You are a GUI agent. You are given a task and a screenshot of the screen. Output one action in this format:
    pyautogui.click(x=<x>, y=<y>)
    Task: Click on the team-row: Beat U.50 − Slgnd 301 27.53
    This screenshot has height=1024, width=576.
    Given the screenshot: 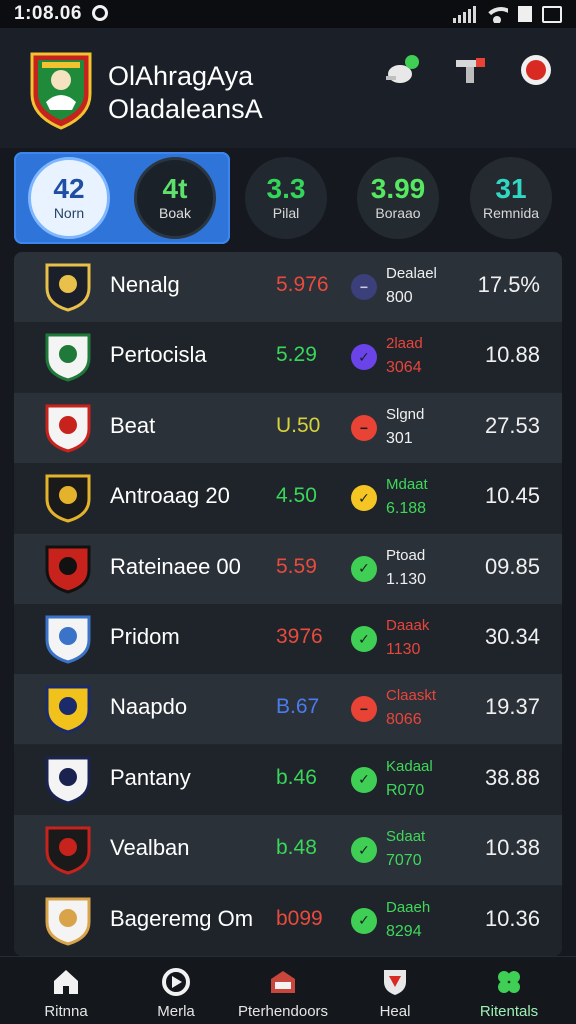 What is the action you would take?
    pyautogui.click(x=288, y=427)
    